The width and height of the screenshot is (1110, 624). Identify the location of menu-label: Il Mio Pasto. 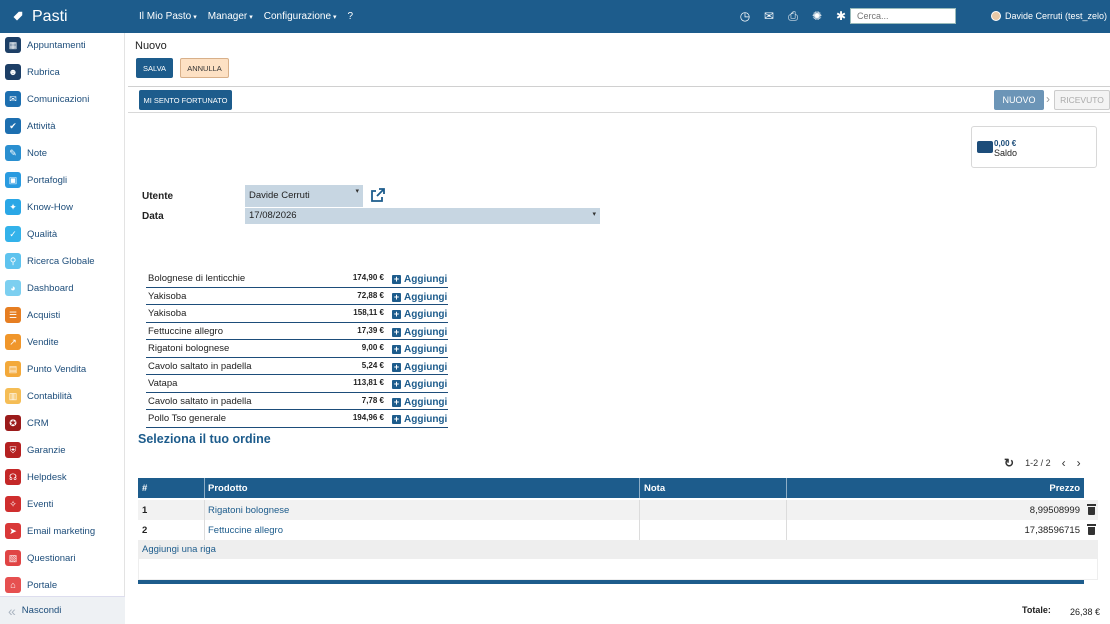
(165, 16).